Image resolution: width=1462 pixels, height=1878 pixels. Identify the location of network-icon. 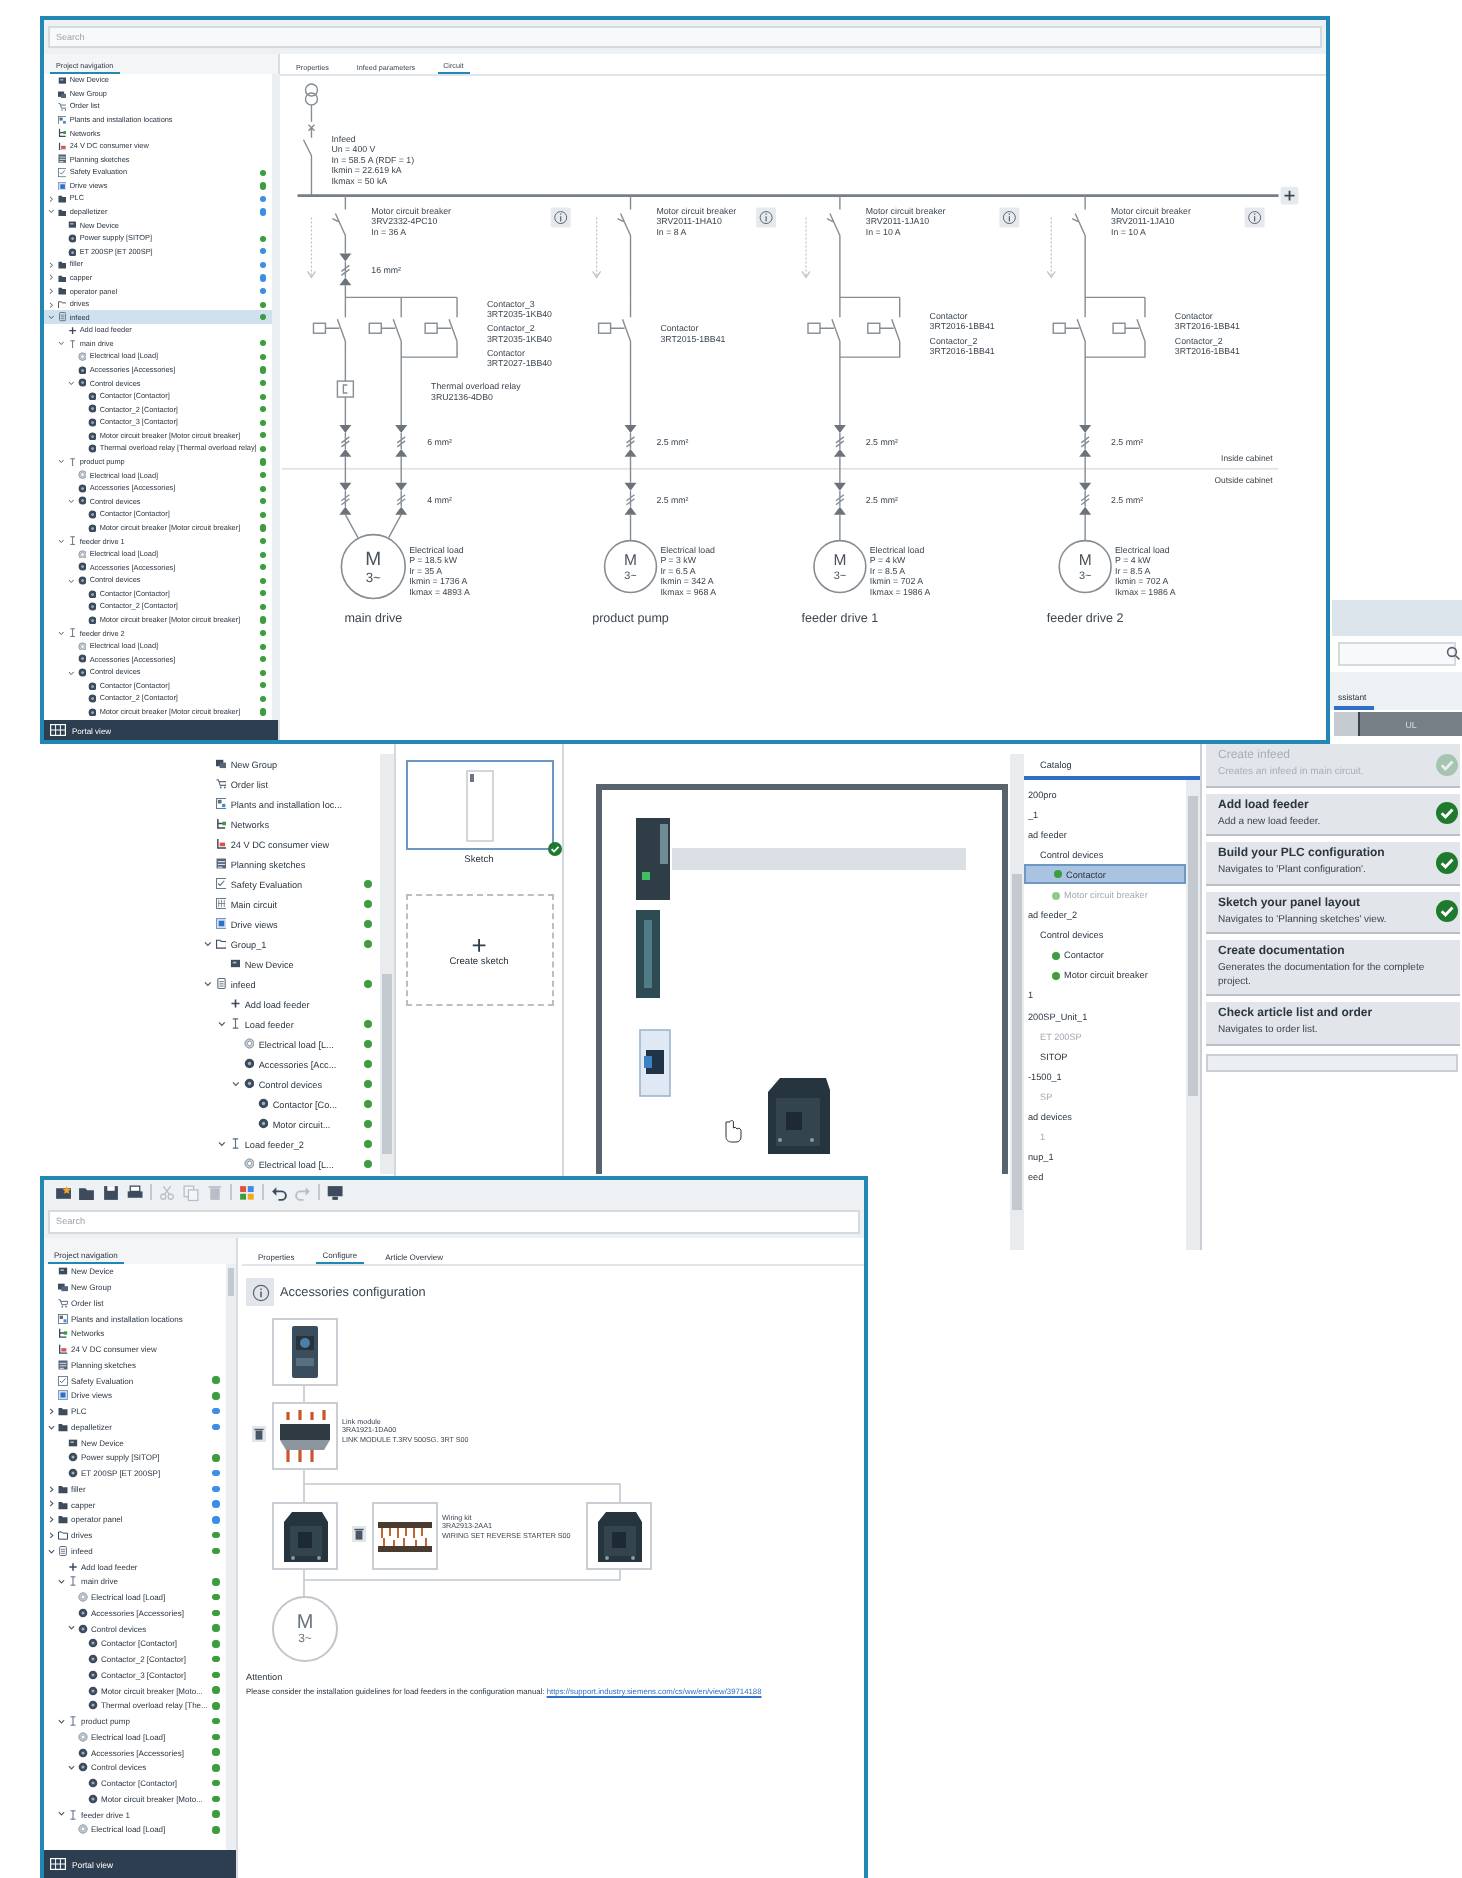
(62, 133).